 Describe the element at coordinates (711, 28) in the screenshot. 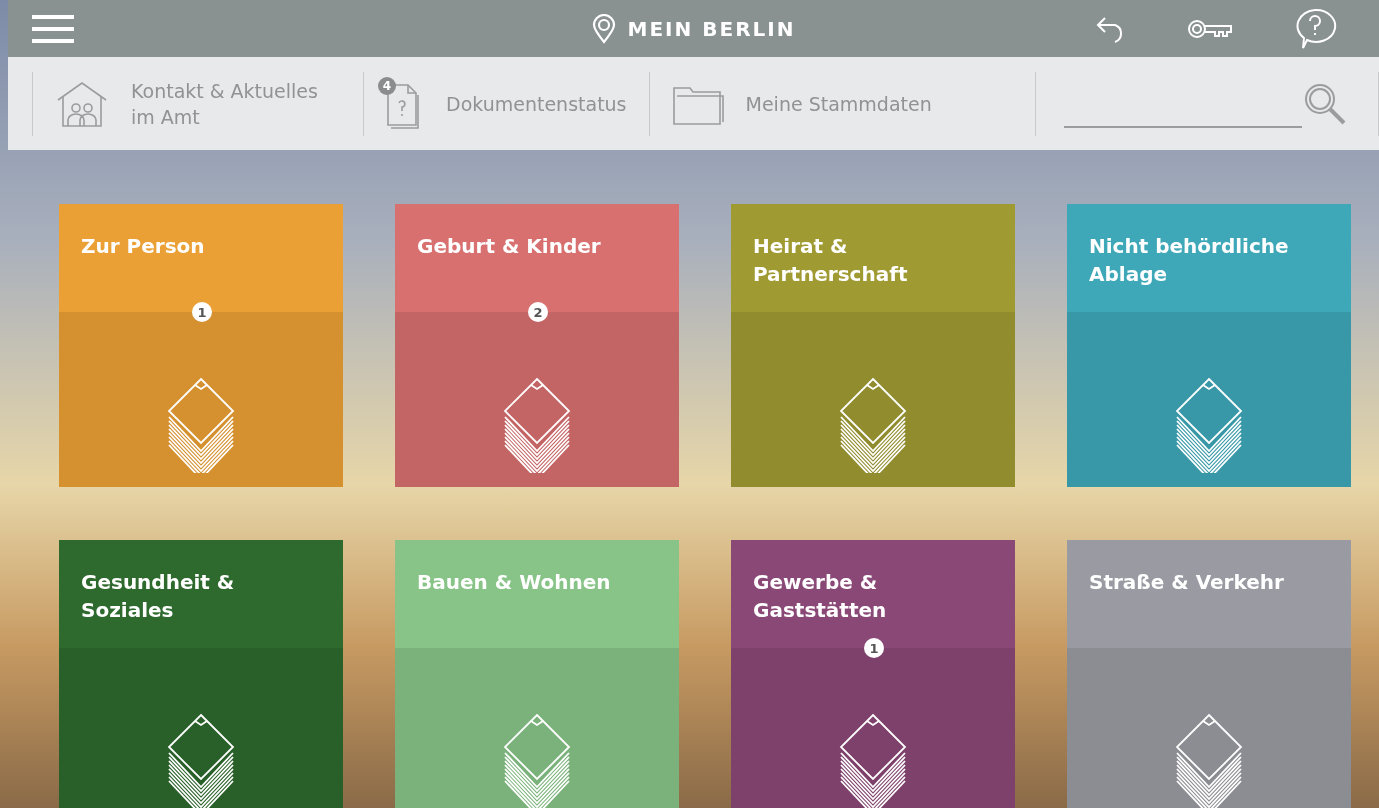

I see `app-title: MEIN BERLIN` at that location.